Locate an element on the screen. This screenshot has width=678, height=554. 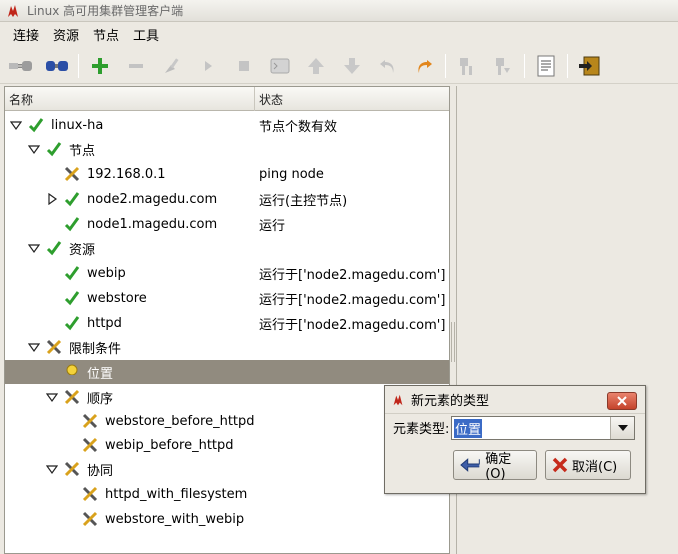
connect-button is located at coordinates (21, 66).